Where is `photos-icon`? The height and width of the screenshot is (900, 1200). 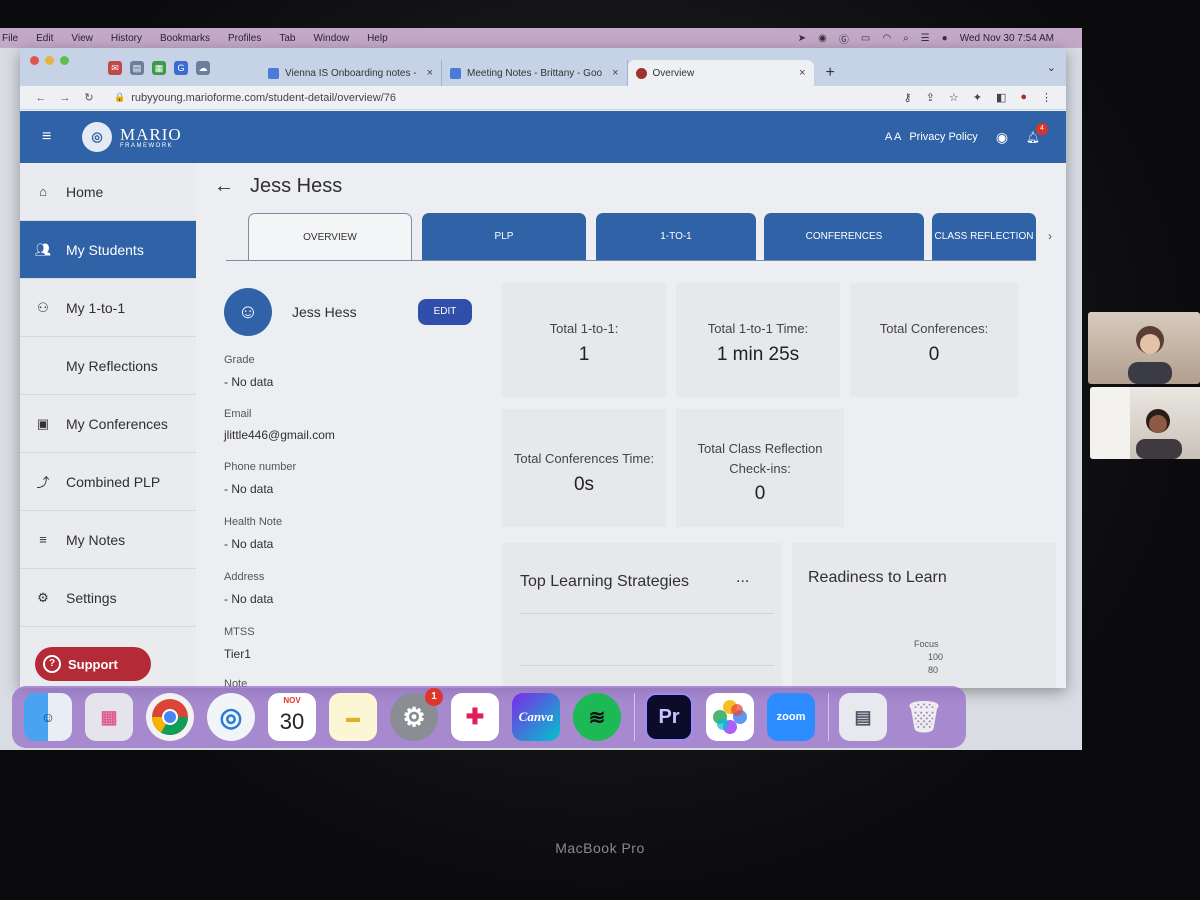
photos-icon is located at coordinates (730, 717).